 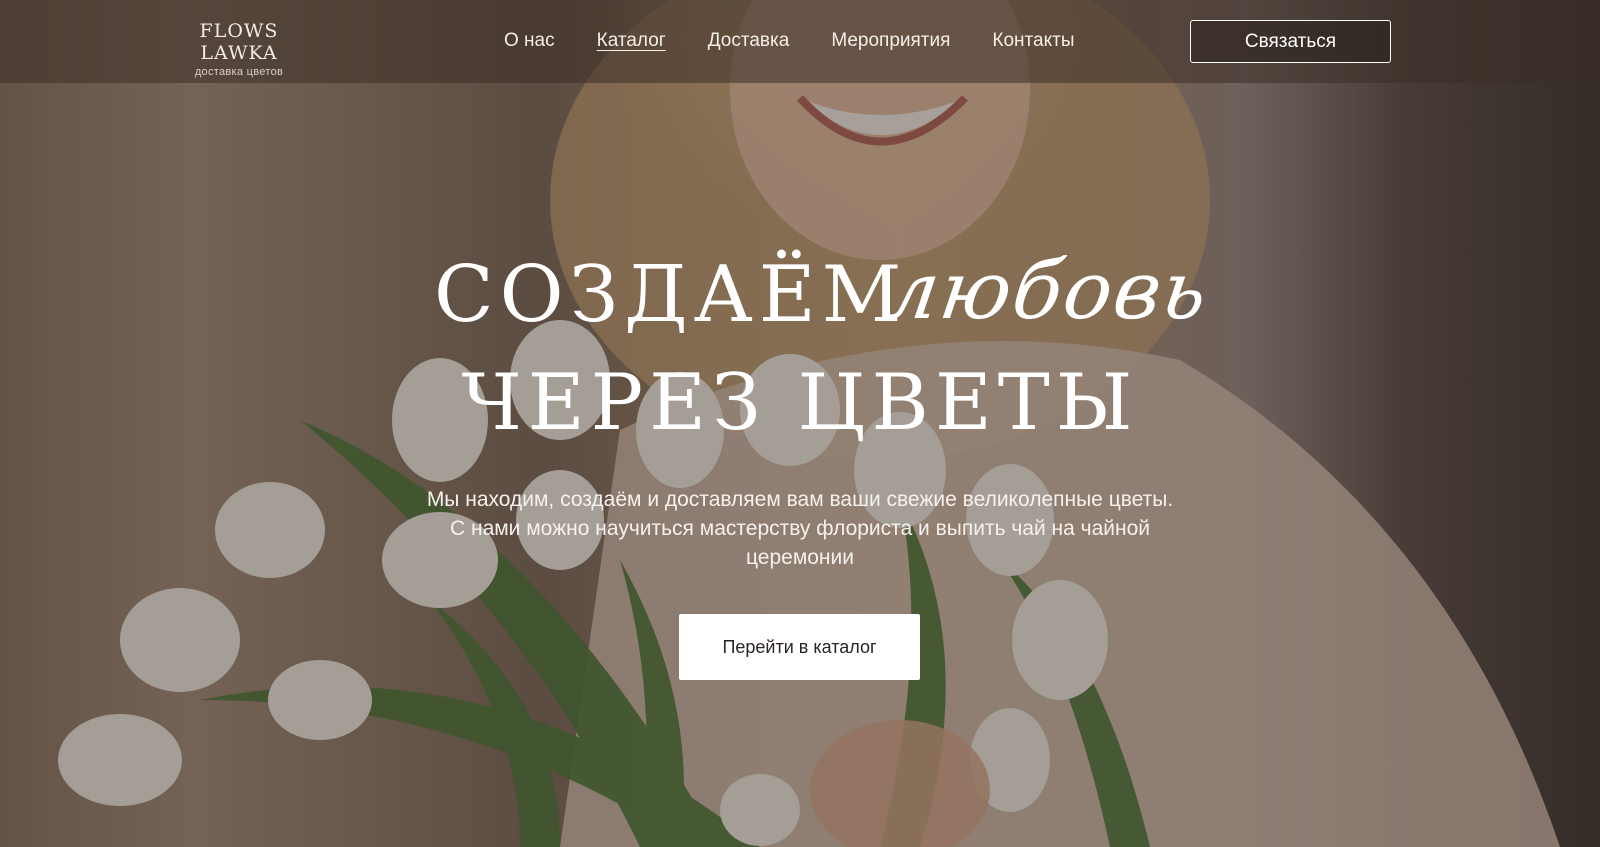 What do you see at coordinates (529, 41) in the screenshot?
I see `nav-item-about: О нас` at bounding box center [529, 41].